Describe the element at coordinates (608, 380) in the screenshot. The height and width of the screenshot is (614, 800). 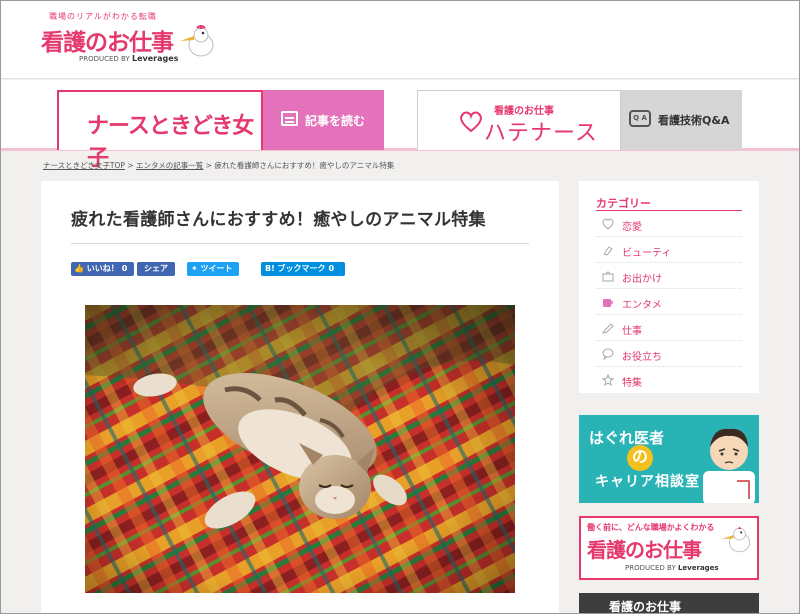
I see `star-icon` at that location.